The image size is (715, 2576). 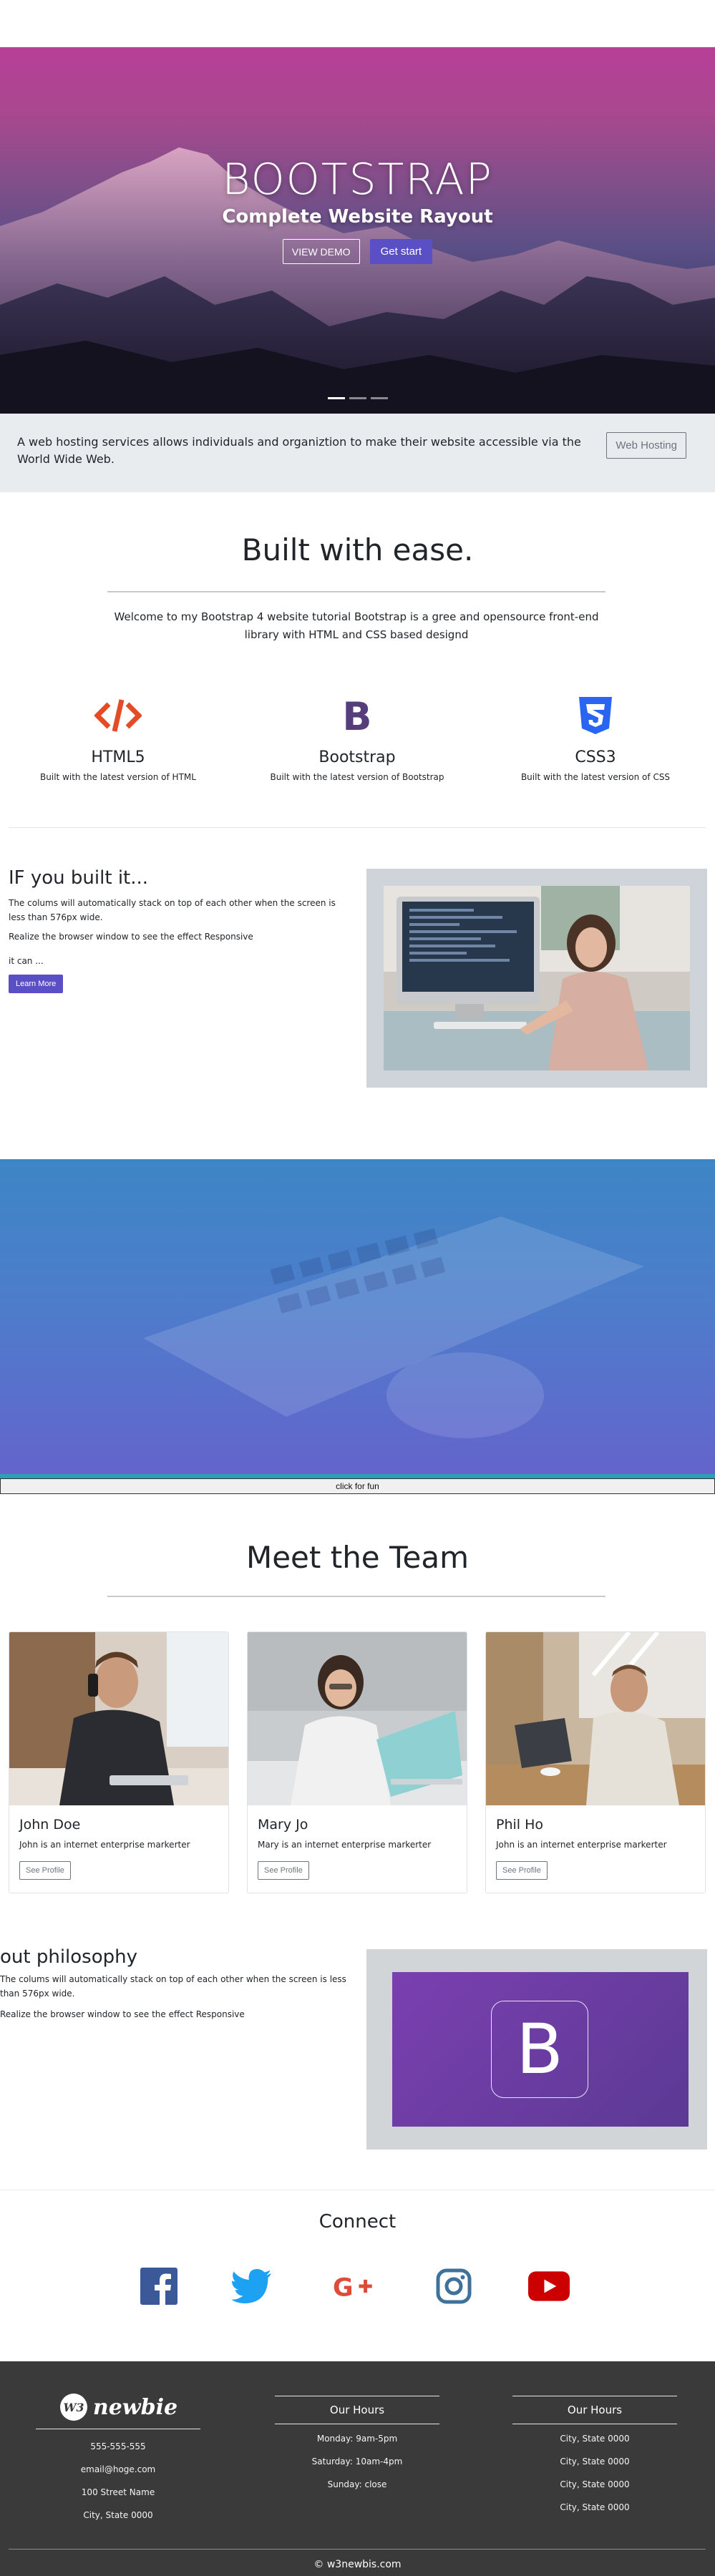 I want to click on bootstrap-banner: B, so click(x=540, y=2049).